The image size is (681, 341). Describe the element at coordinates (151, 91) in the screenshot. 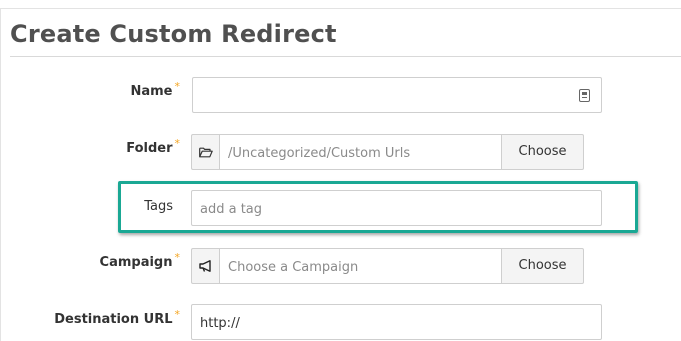

I see `name-label-text: Name` at that location.